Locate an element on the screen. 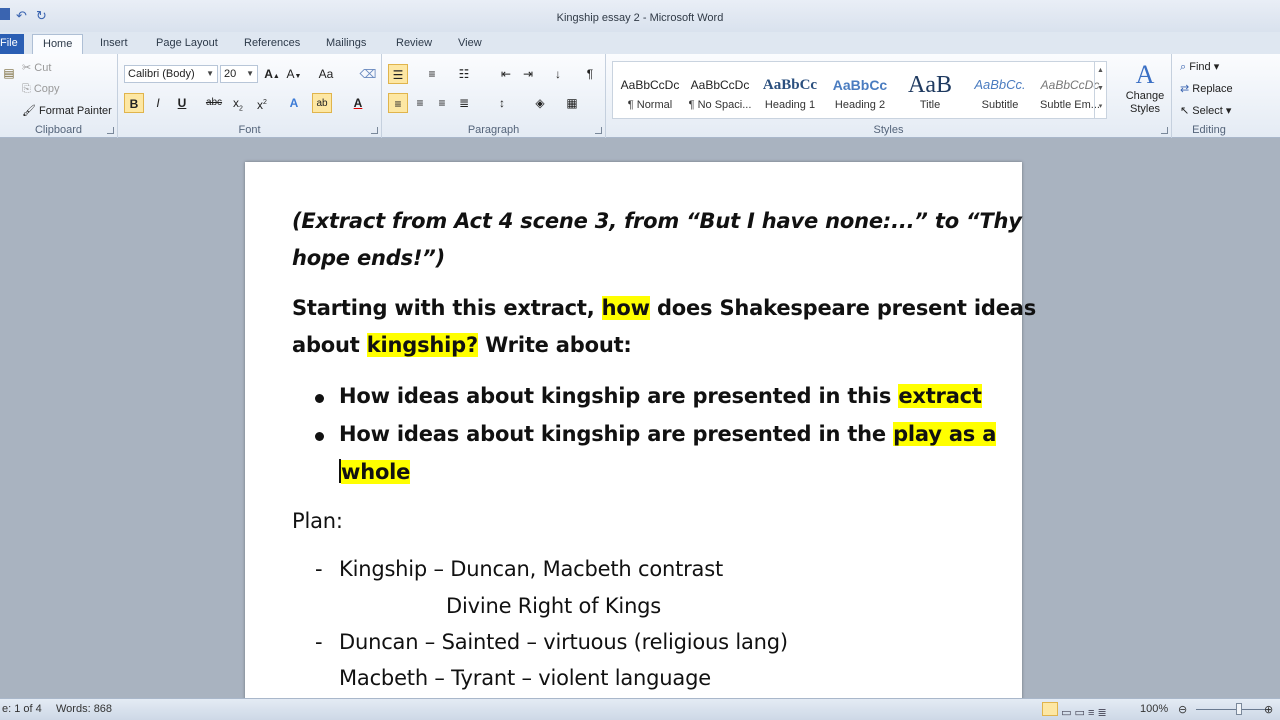 The width and height of the screenshot is (1280, 720). replace-icon: ⇄ is located at coordinates (1185, 89).